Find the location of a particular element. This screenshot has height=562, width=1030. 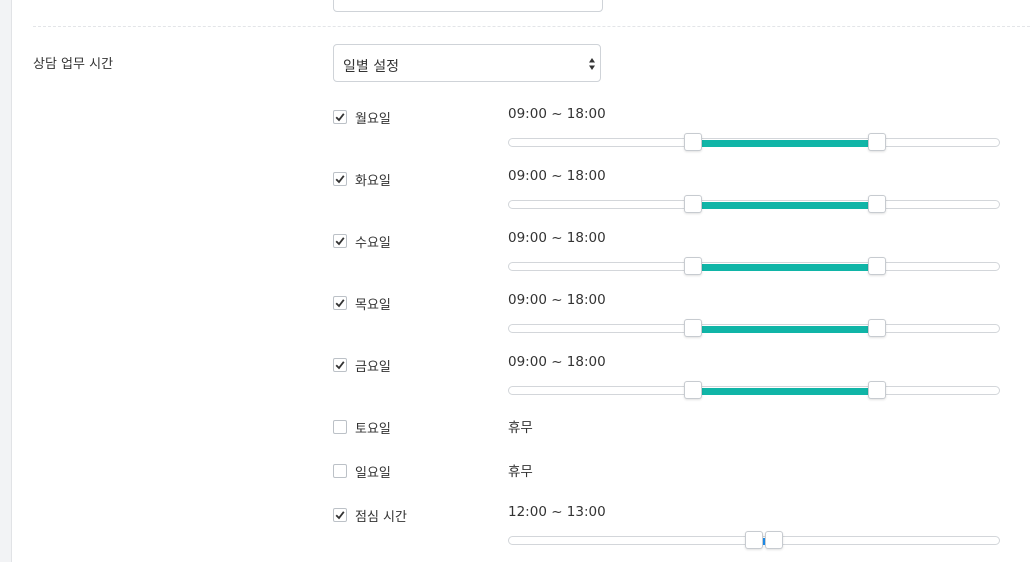

day-label: 금요일 is located at coordinates (373, 367).